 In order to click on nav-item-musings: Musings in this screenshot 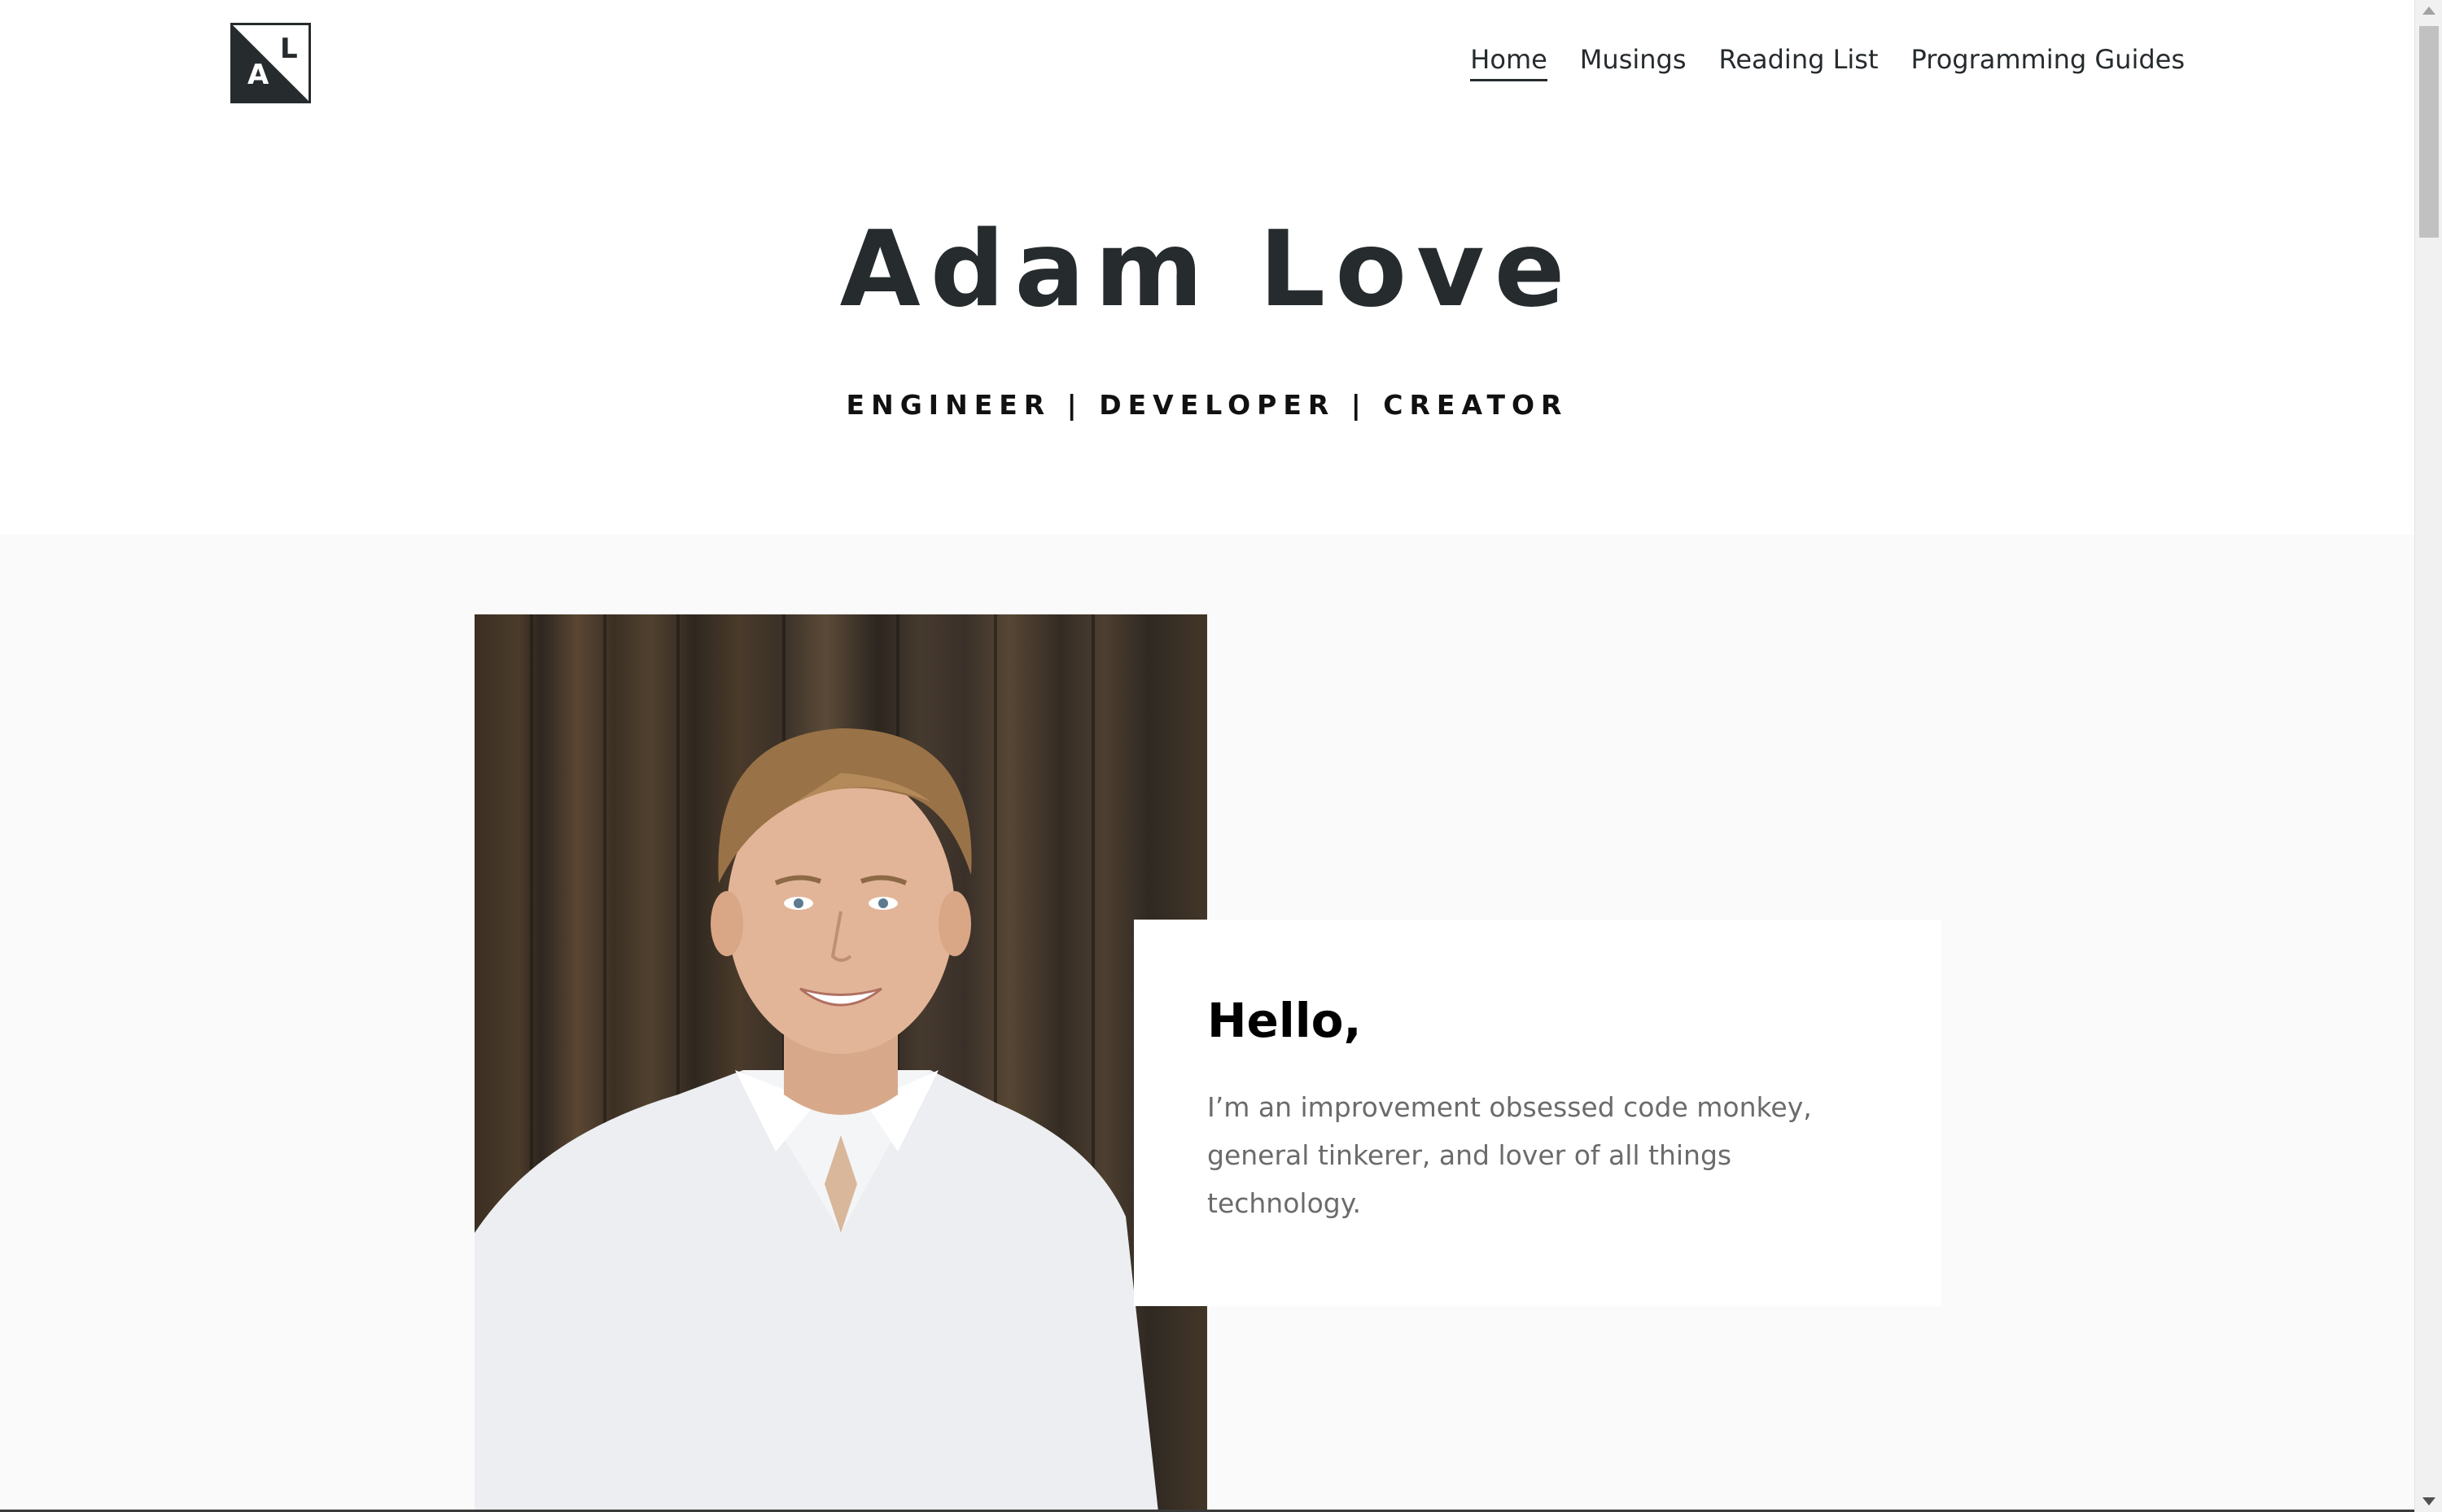, I will do `click(1633, 62)`.